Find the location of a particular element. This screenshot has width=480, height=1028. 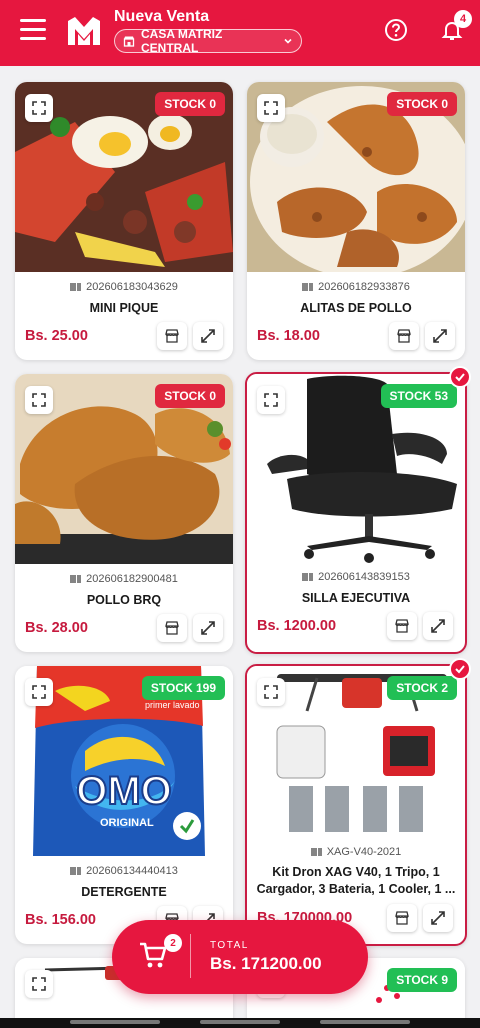

product-price: Bs. 156.00 is located at coordinates (60, 920).